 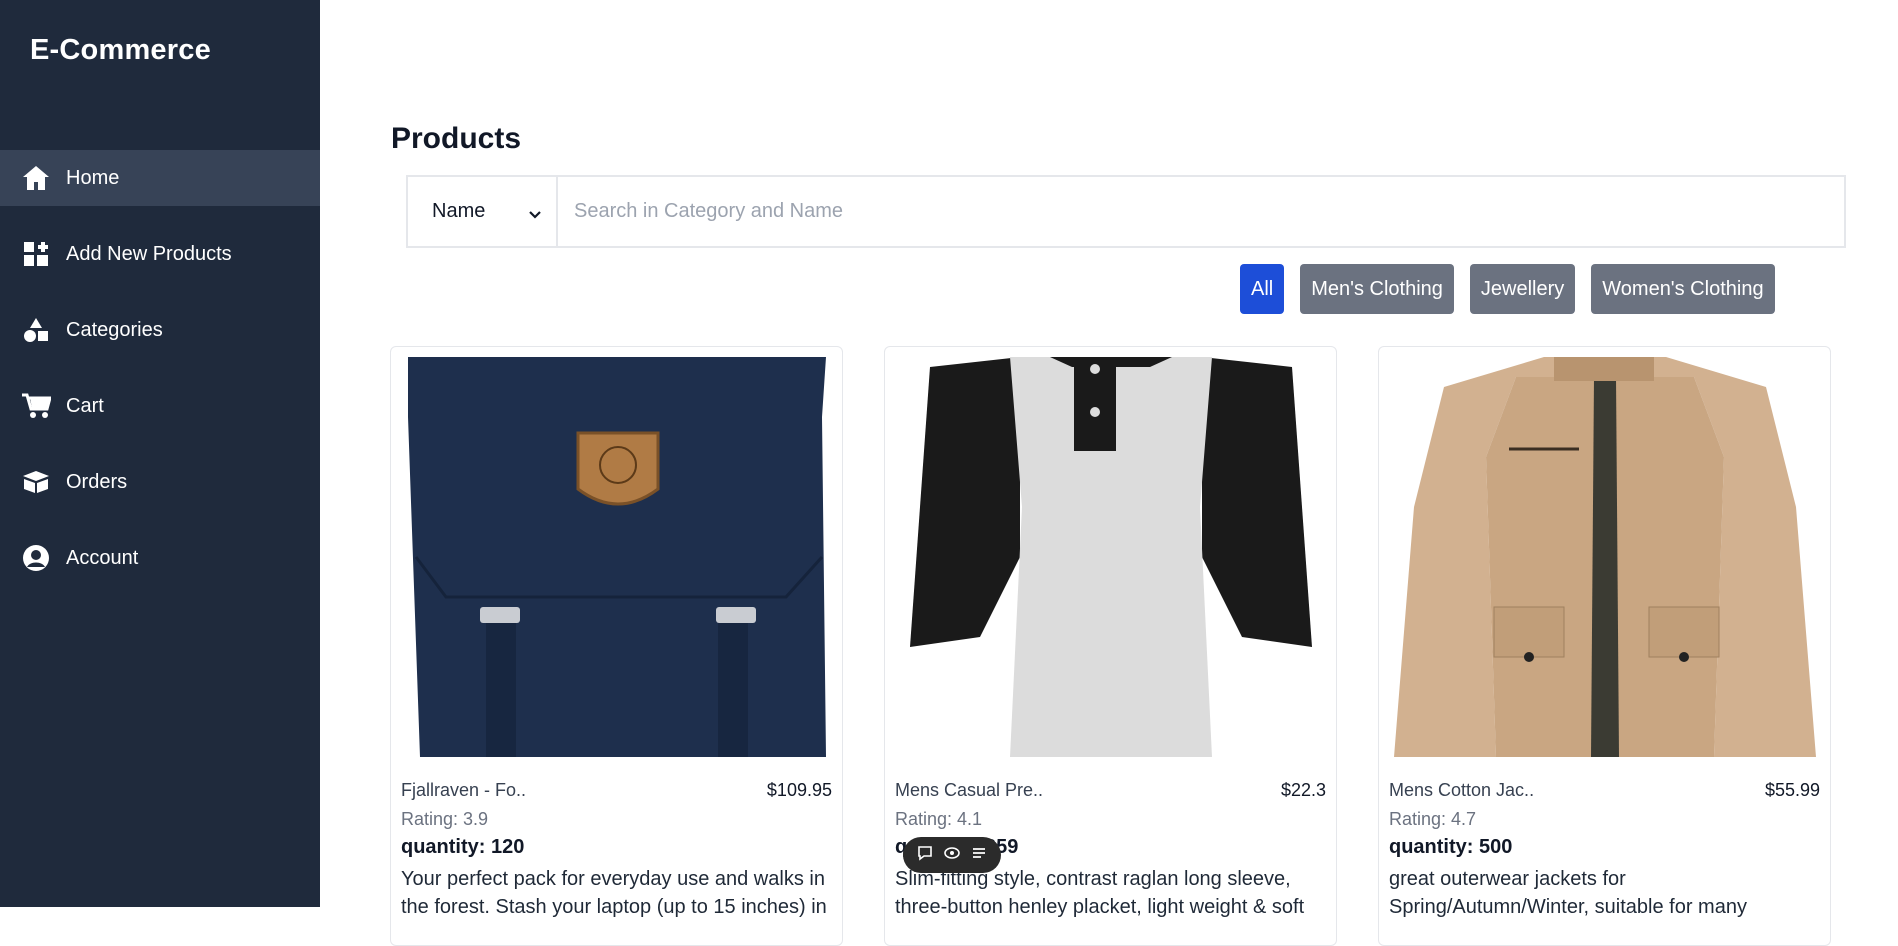 I want to click on grid-add-icon, so click(x=36, y=254).